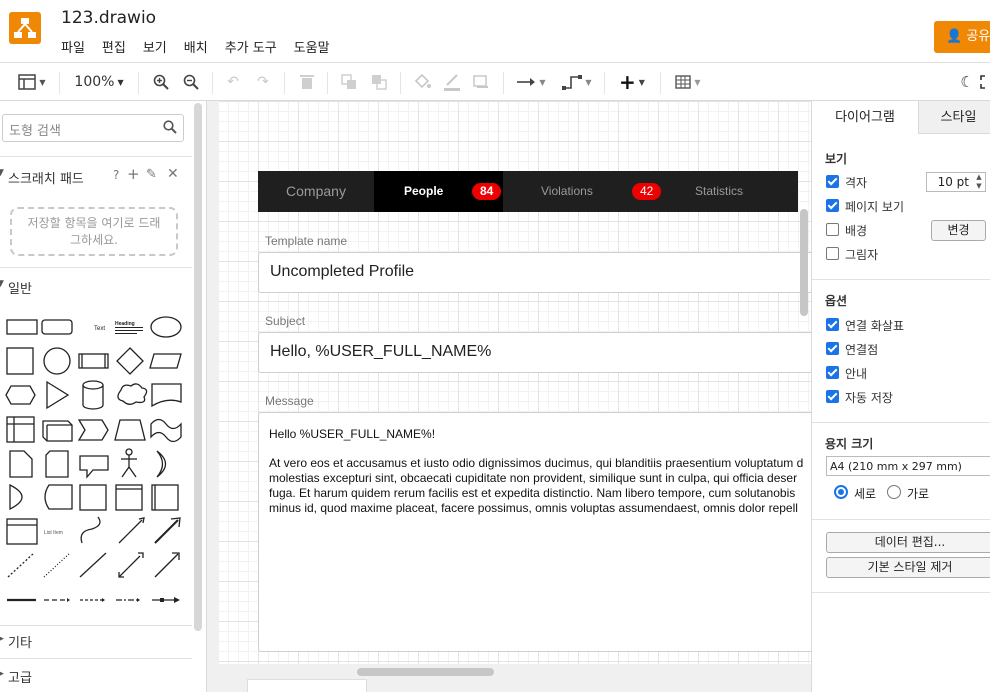 The image size is (990, 692). I want to click on edit-pencil-icon: ✎, so click(151, 174).